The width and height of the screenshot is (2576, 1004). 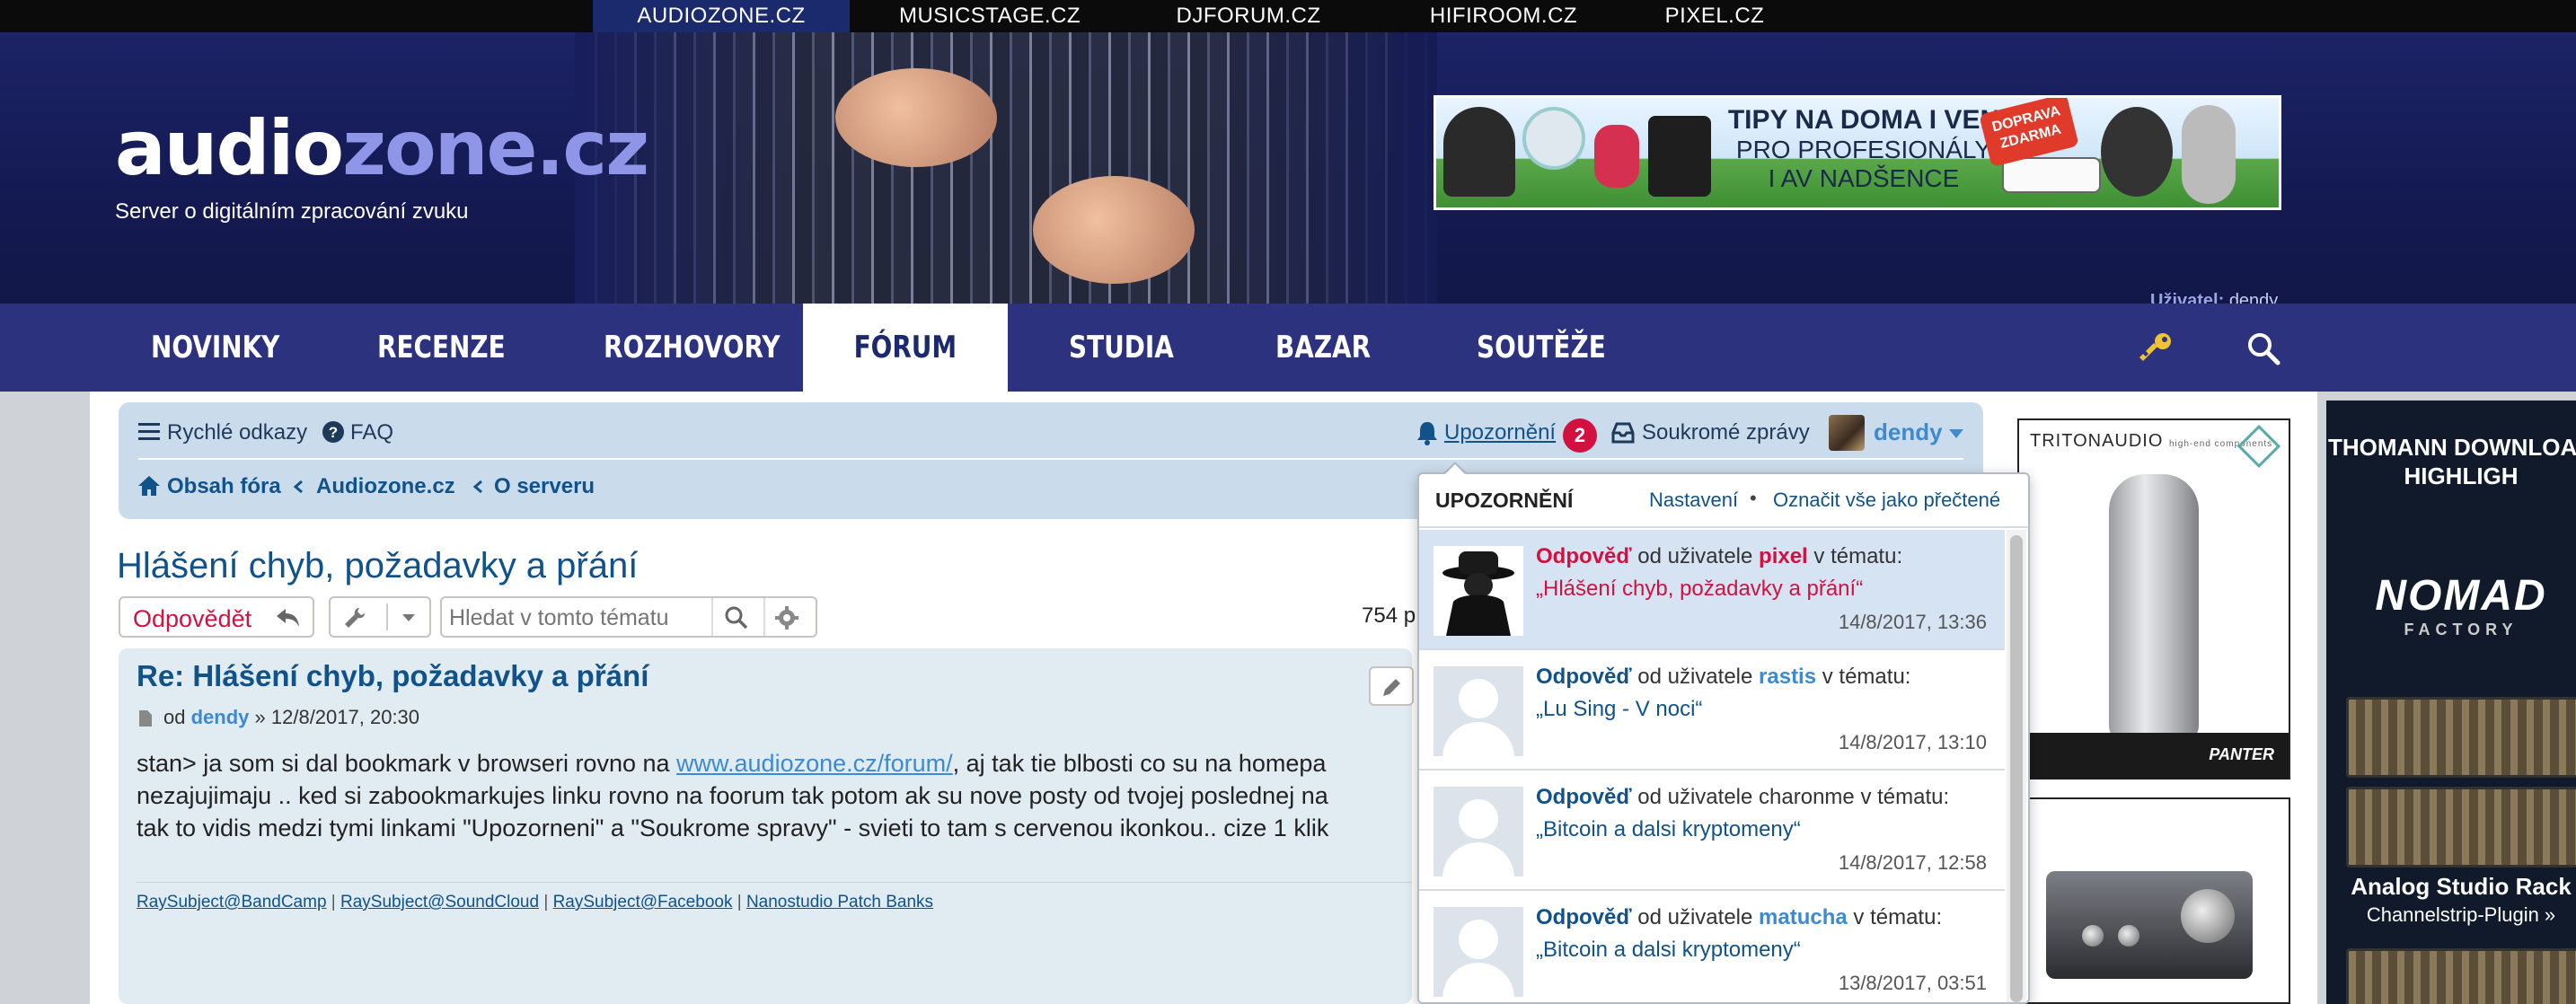 I want to click on page-title: Hlášení chyb, požadavky a přání, so click(x=377, y=566).